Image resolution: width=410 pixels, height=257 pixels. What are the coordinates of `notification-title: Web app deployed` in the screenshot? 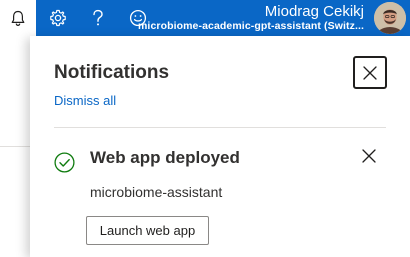 It's located at (165, 157).